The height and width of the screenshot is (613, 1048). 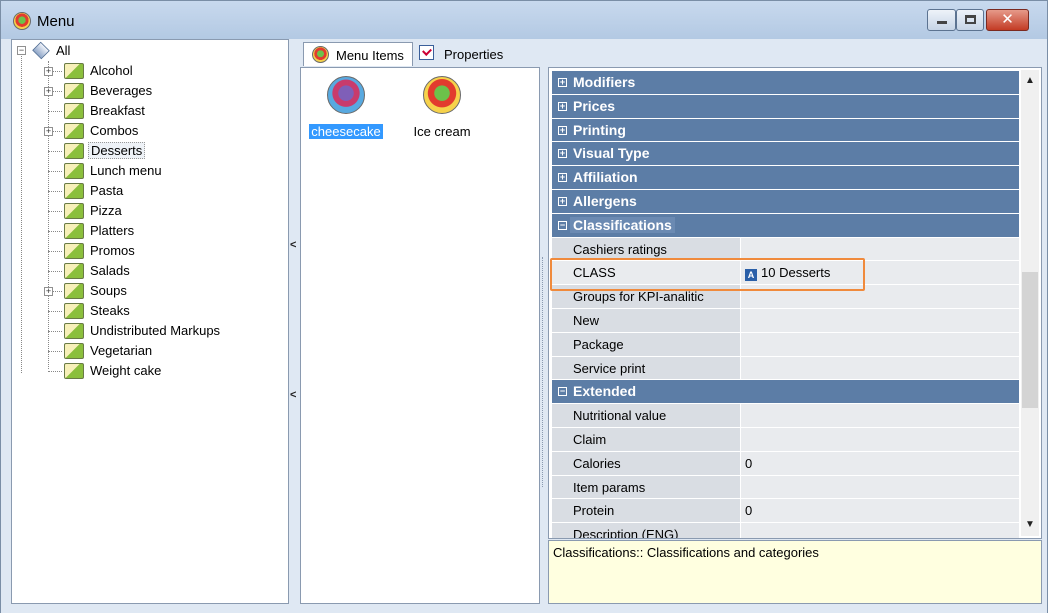 I want to click on collapse-all-icon: −, so click(x=21, y=50).